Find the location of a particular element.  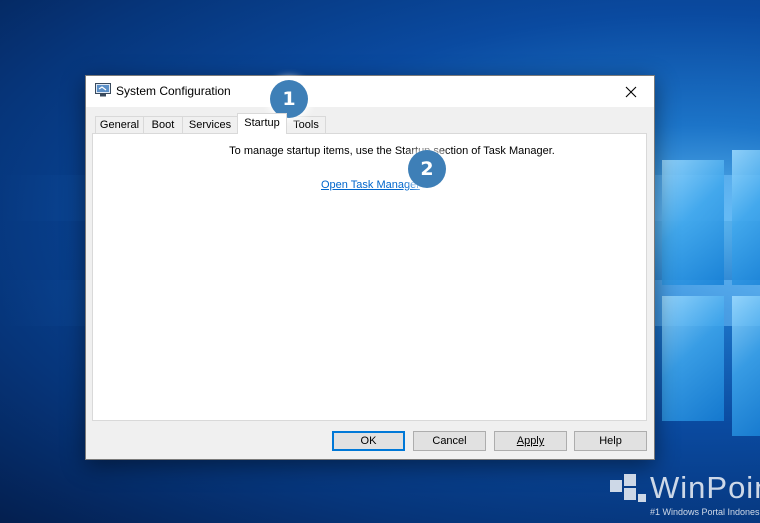

tab-startup: Startup is located at coordinates (262, 123).